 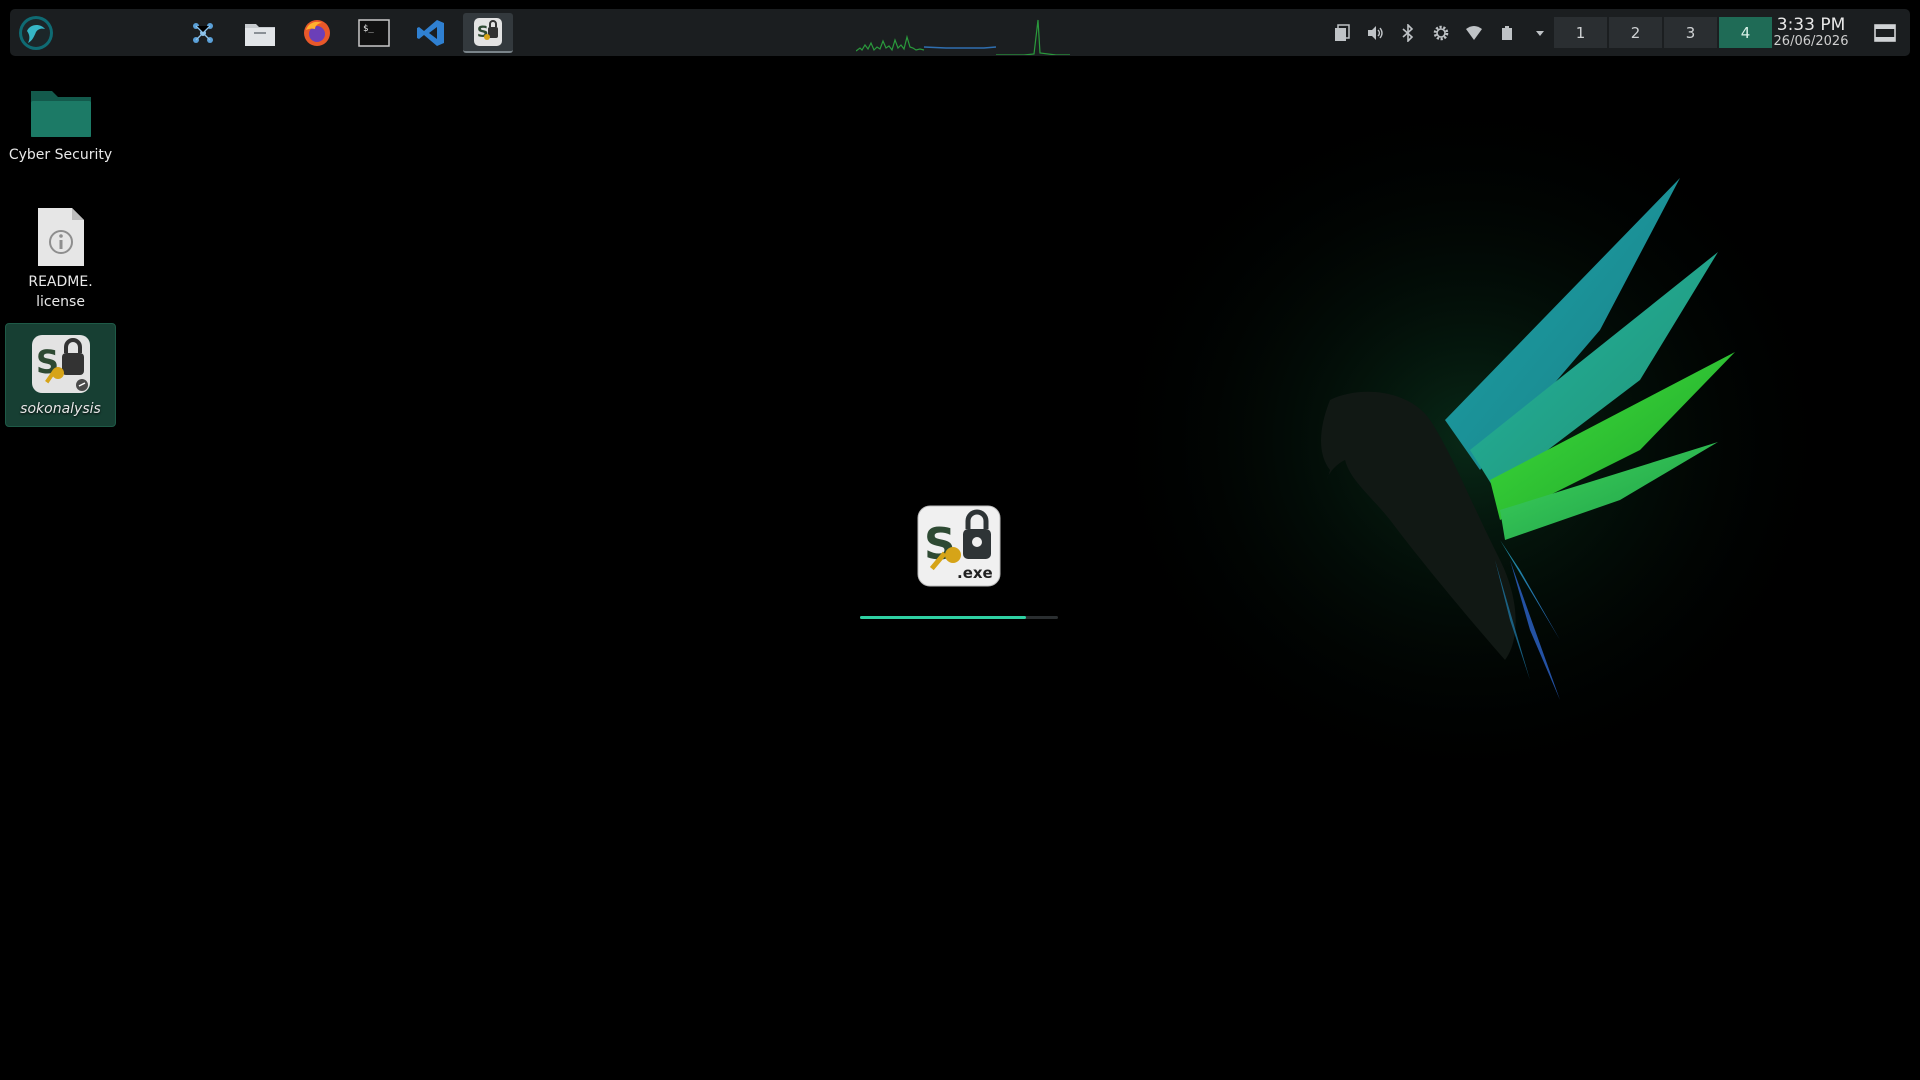 I want to click on desktop-icon-label: sokonalysis, so click(x=60, y=409).